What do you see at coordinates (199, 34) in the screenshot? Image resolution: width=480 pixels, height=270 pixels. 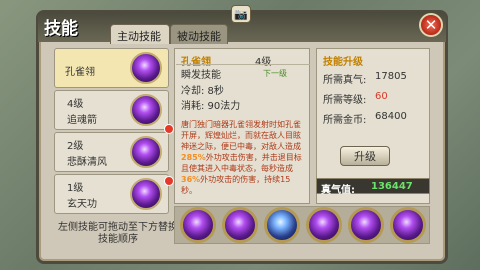 I see `tab-passive-skills: 被动技能` at bounding box center [199, 34].